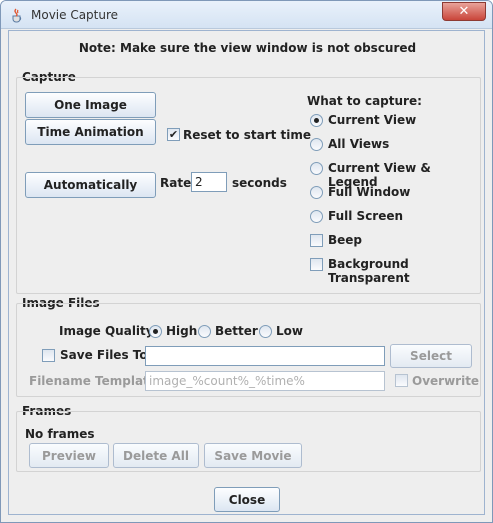  What do you see at coordinates (236, 331) in the screenshot?
I see `quality-better-label: Better` at bounding box center [236, 331].